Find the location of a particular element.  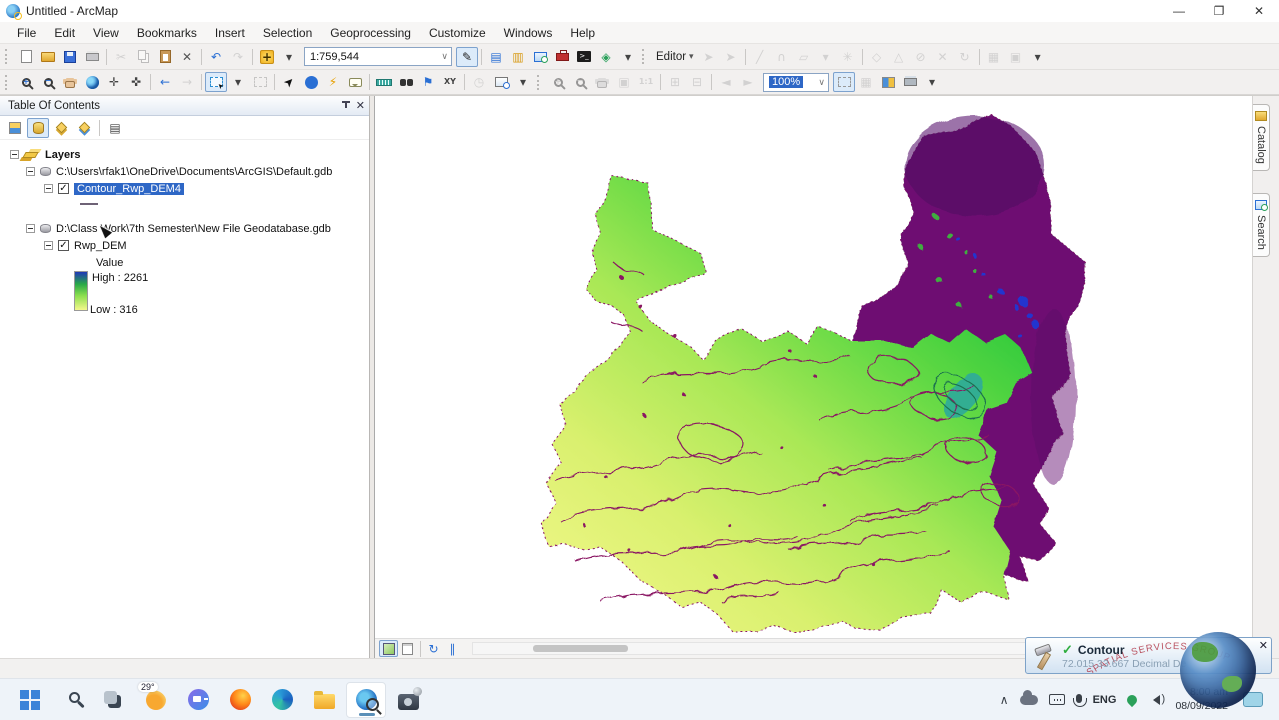

onedrive-icon is located at coordinates (1028, 697).